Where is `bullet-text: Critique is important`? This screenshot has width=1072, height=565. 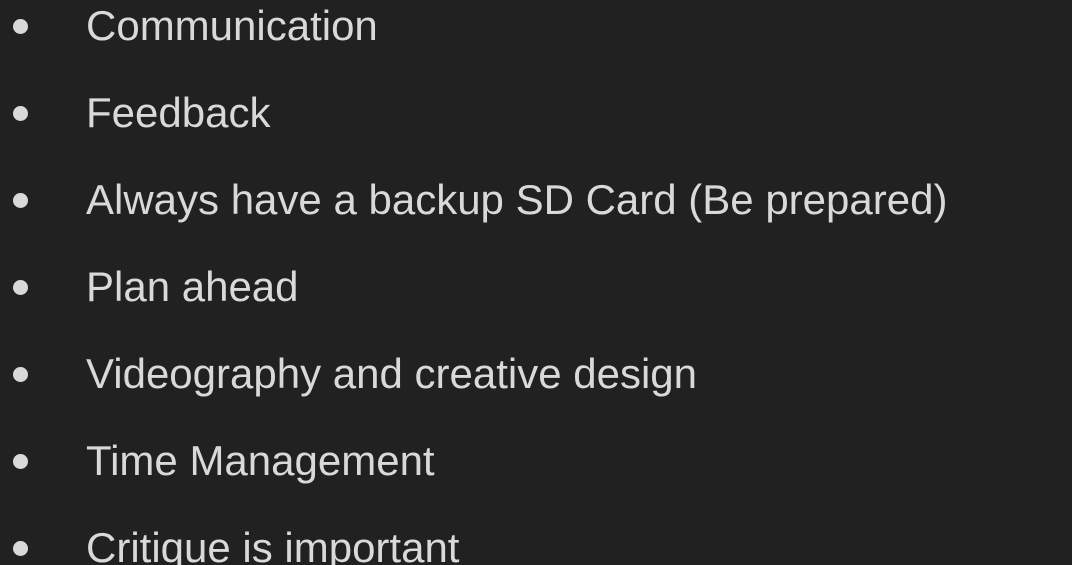
bullet-text: Critique is important is located at coordinates (273, 544).